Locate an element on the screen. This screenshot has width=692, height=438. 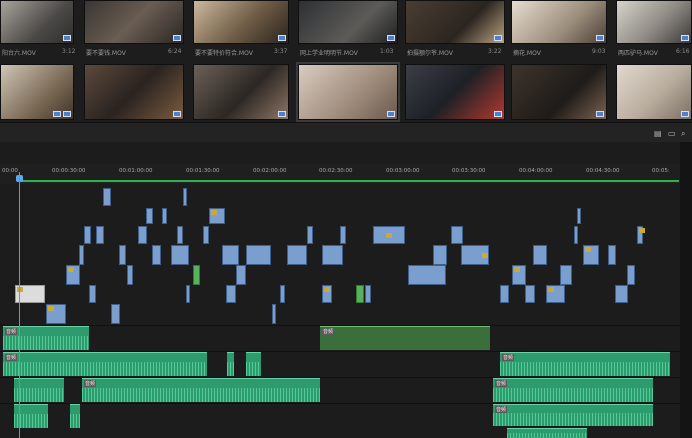
clip-duration: 3:37 is located at coordinates (281, 51).